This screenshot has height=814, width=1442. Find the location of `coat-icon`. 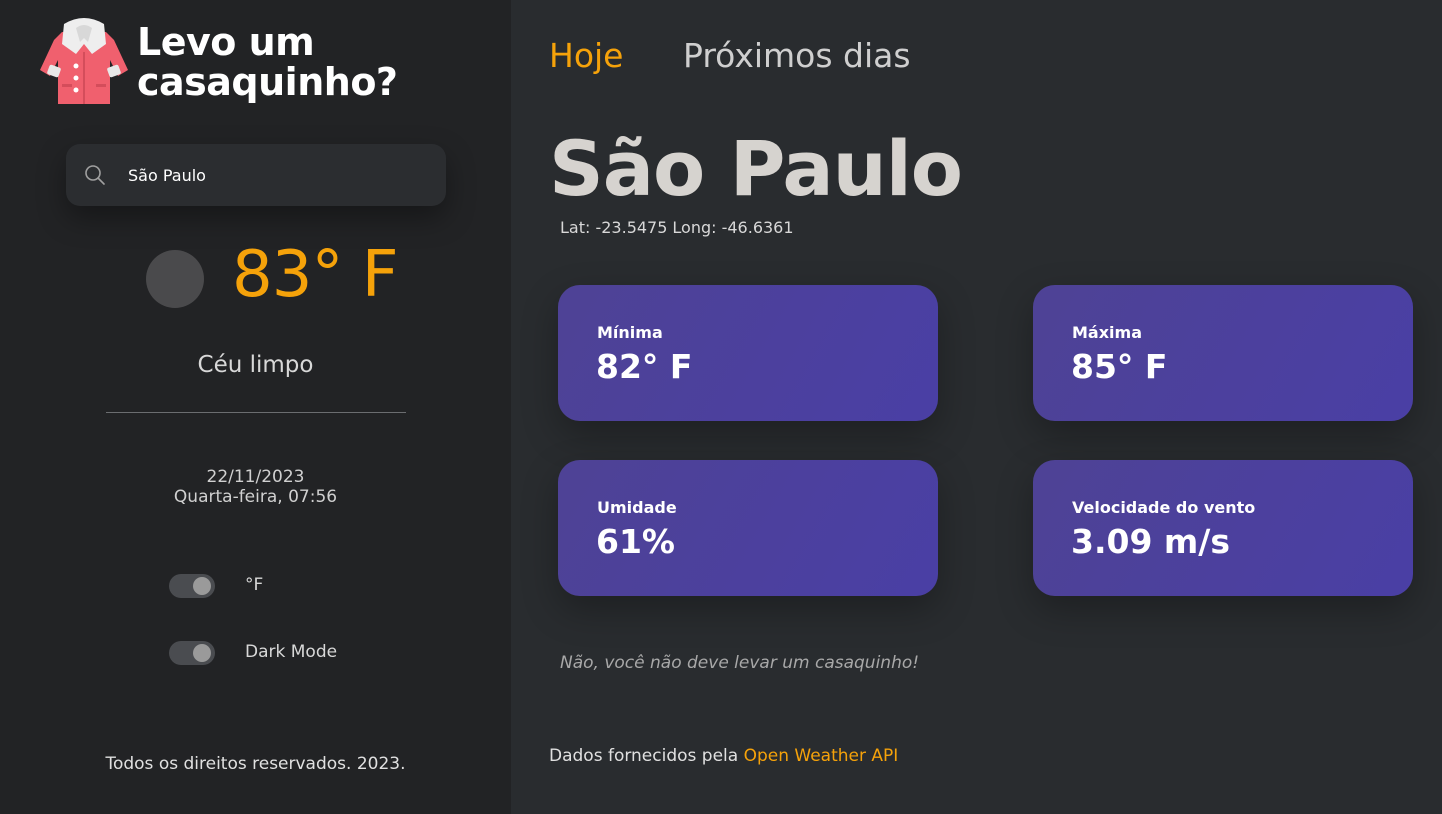

coat-icon is located at coordinates (84, 62).